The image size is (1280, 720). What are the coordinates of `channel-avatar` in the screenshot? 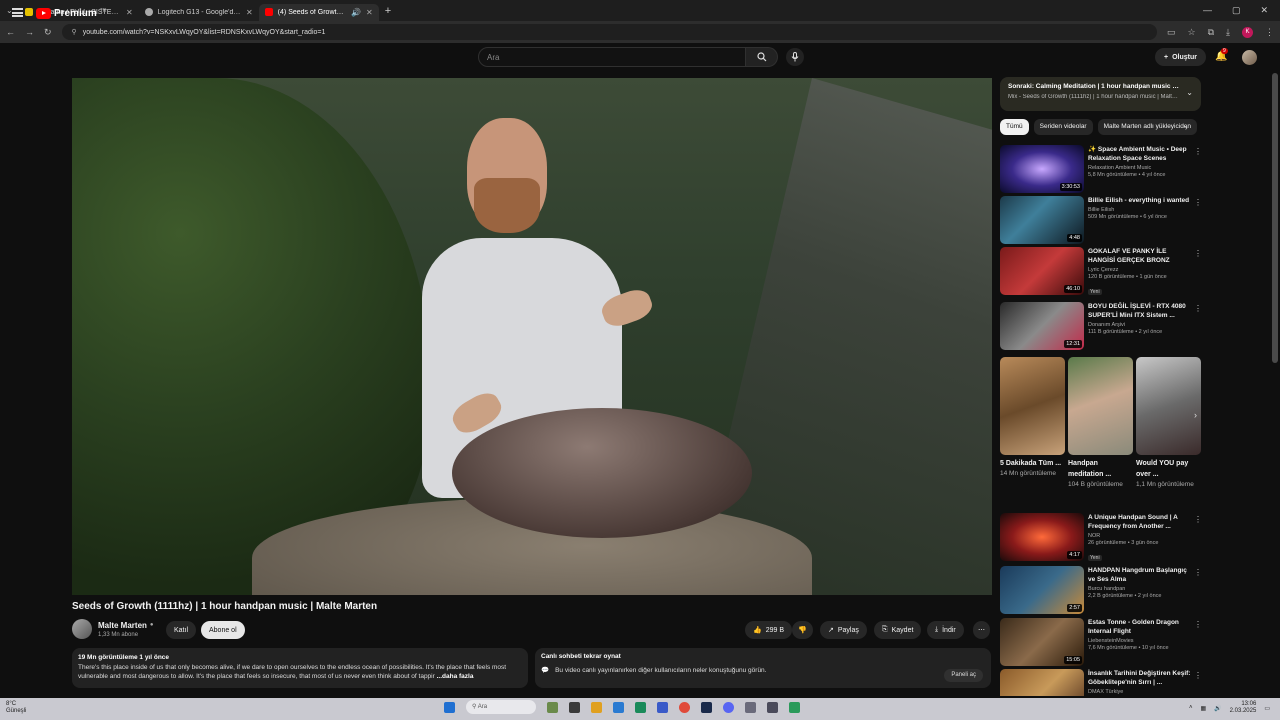 It's located at (82, 629).